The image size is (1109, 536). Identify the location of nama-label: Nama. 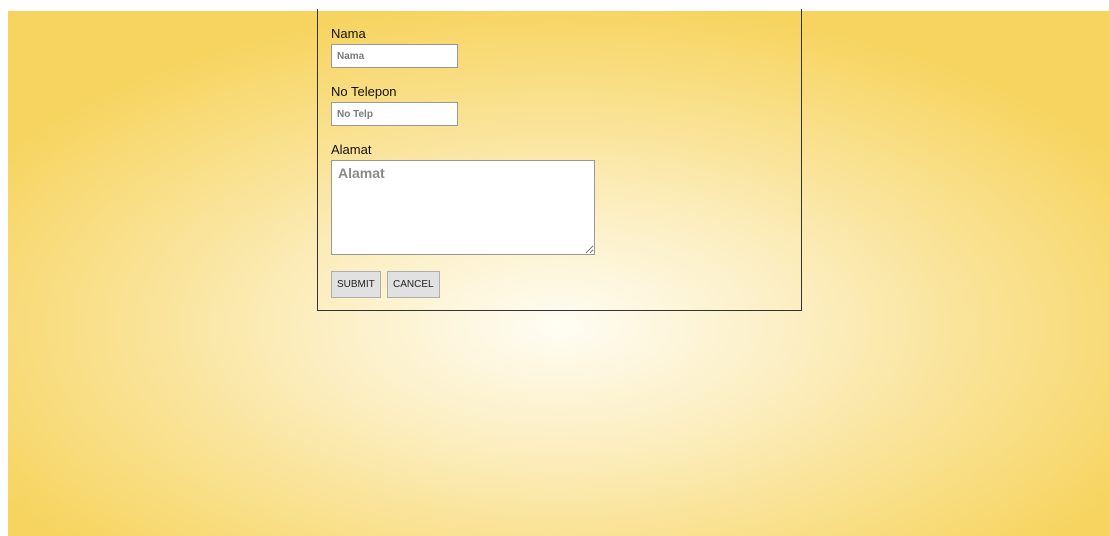
(348, 33).